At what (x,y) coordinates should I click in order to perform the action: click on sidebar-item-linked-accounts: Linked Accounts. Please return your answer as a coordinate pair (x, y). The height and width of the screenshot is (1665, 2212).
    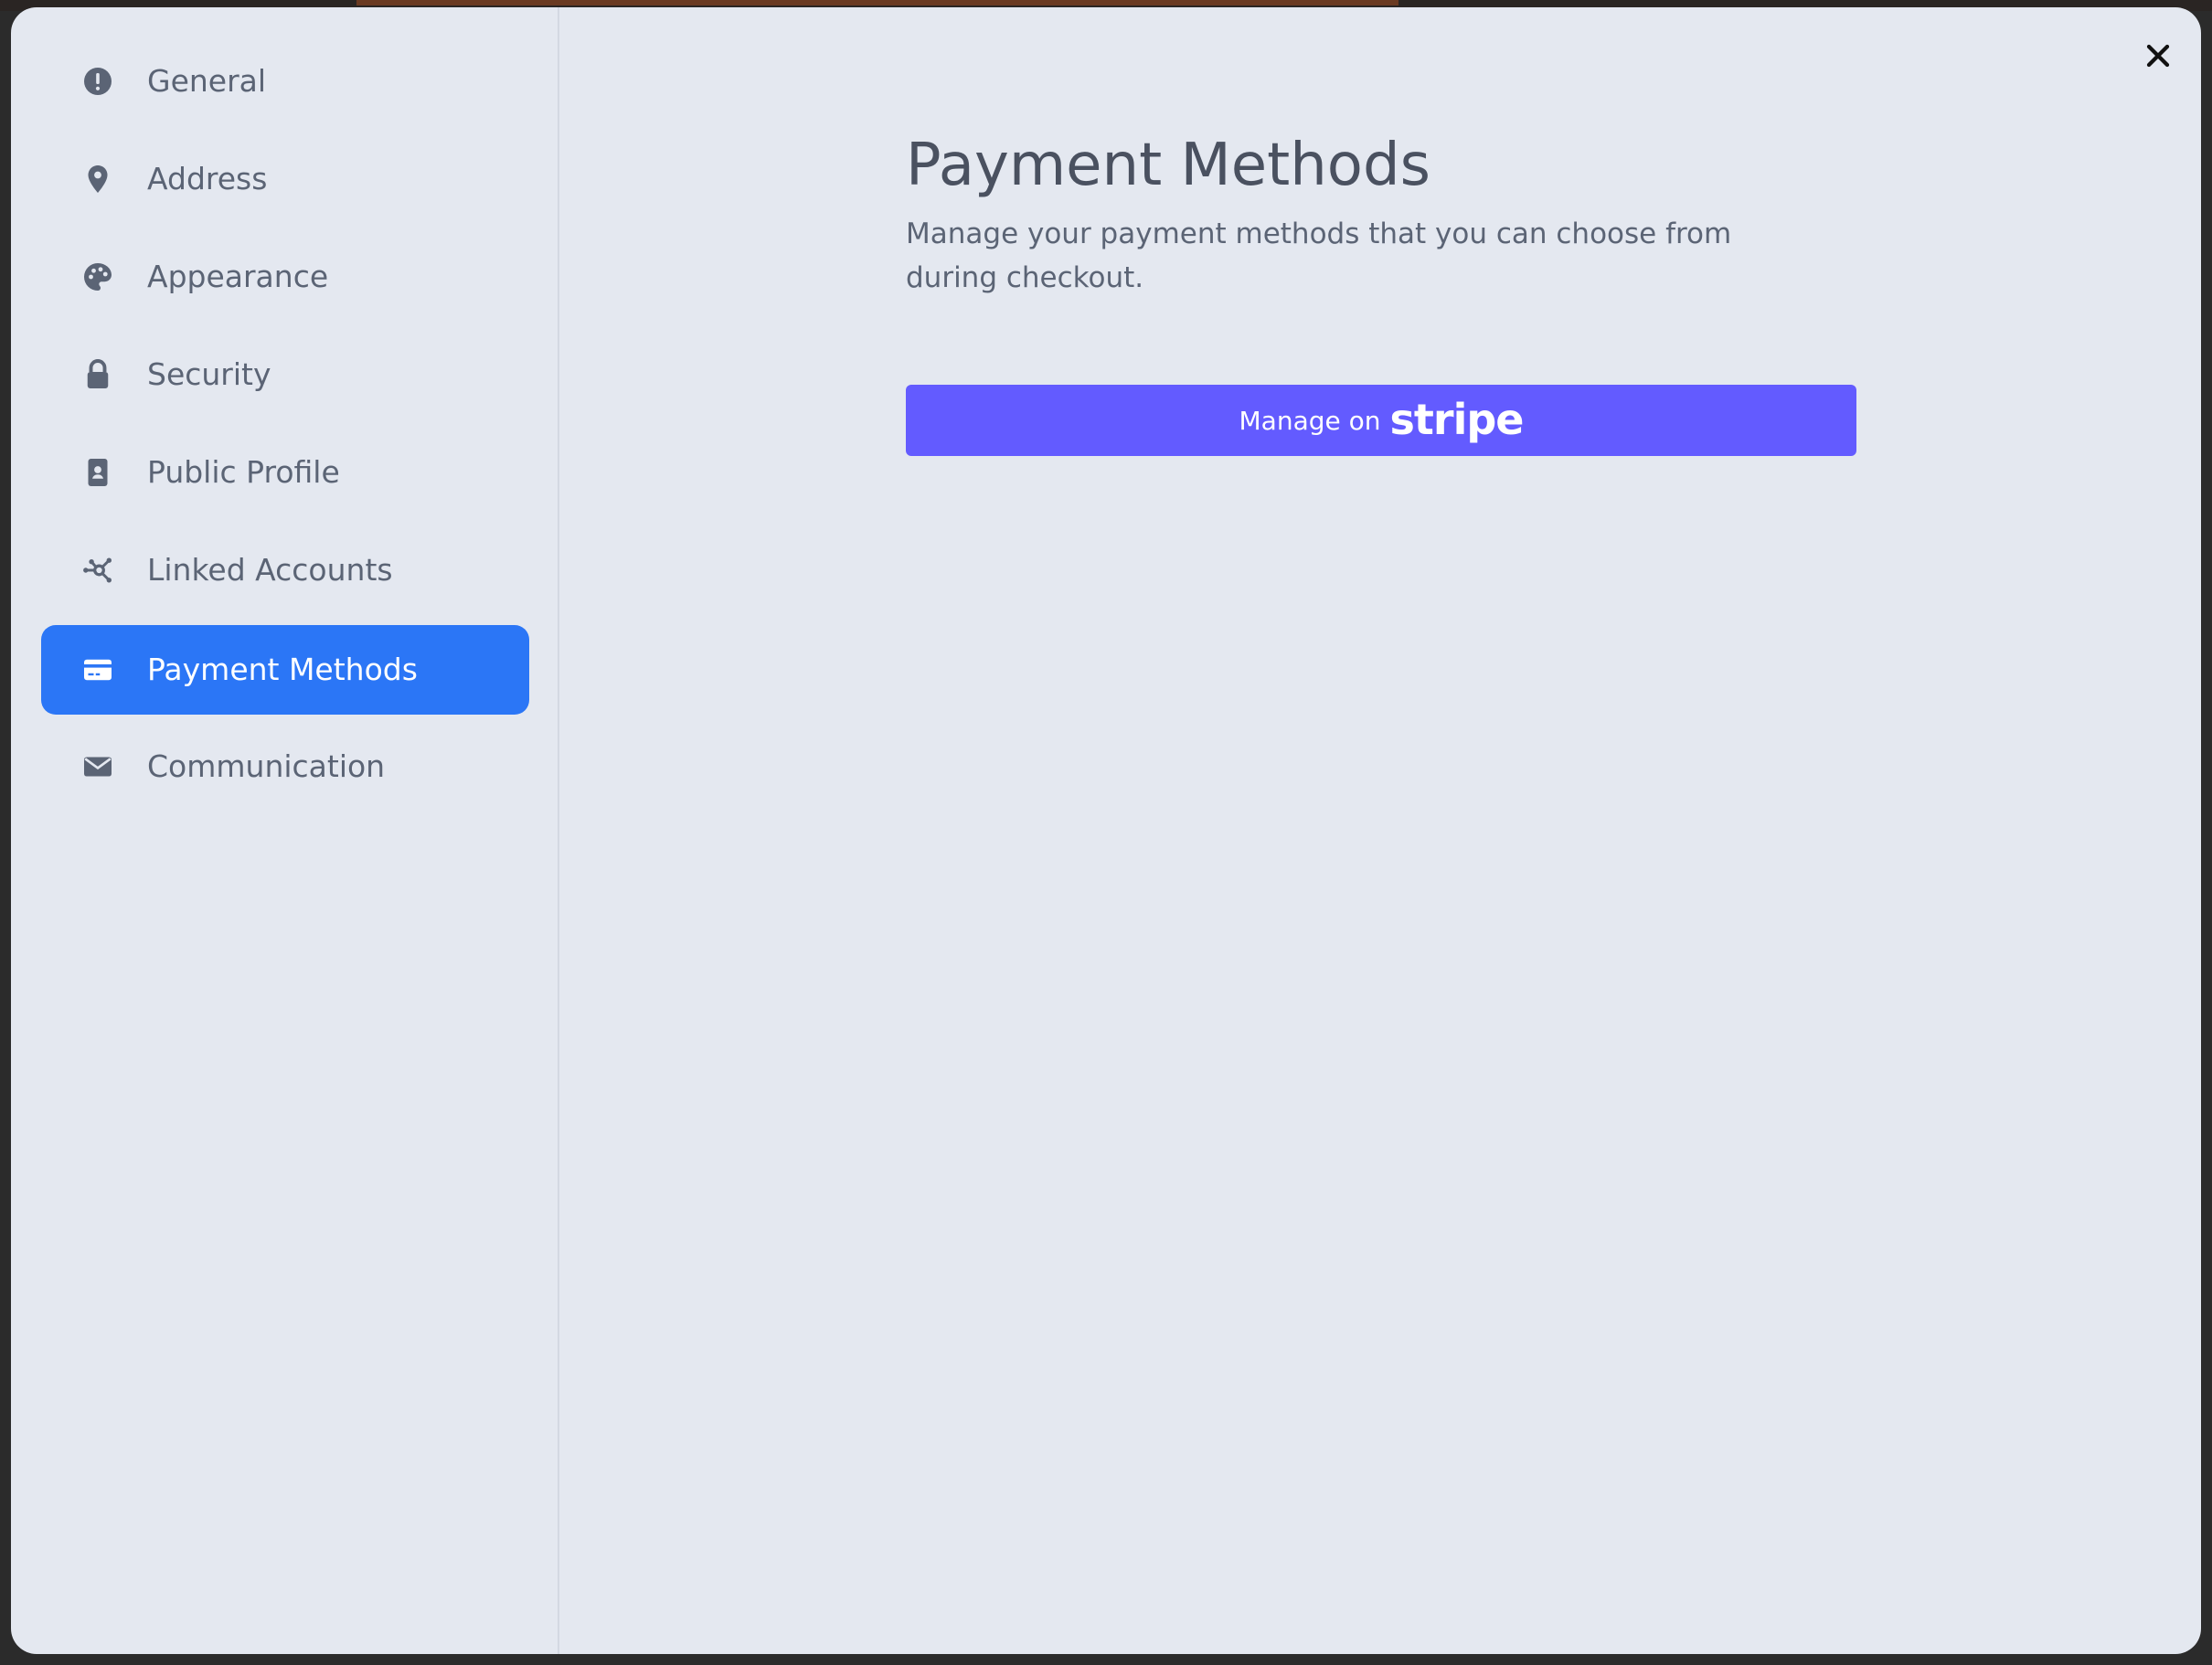
    Looking at the image, I should click on (285, 570).